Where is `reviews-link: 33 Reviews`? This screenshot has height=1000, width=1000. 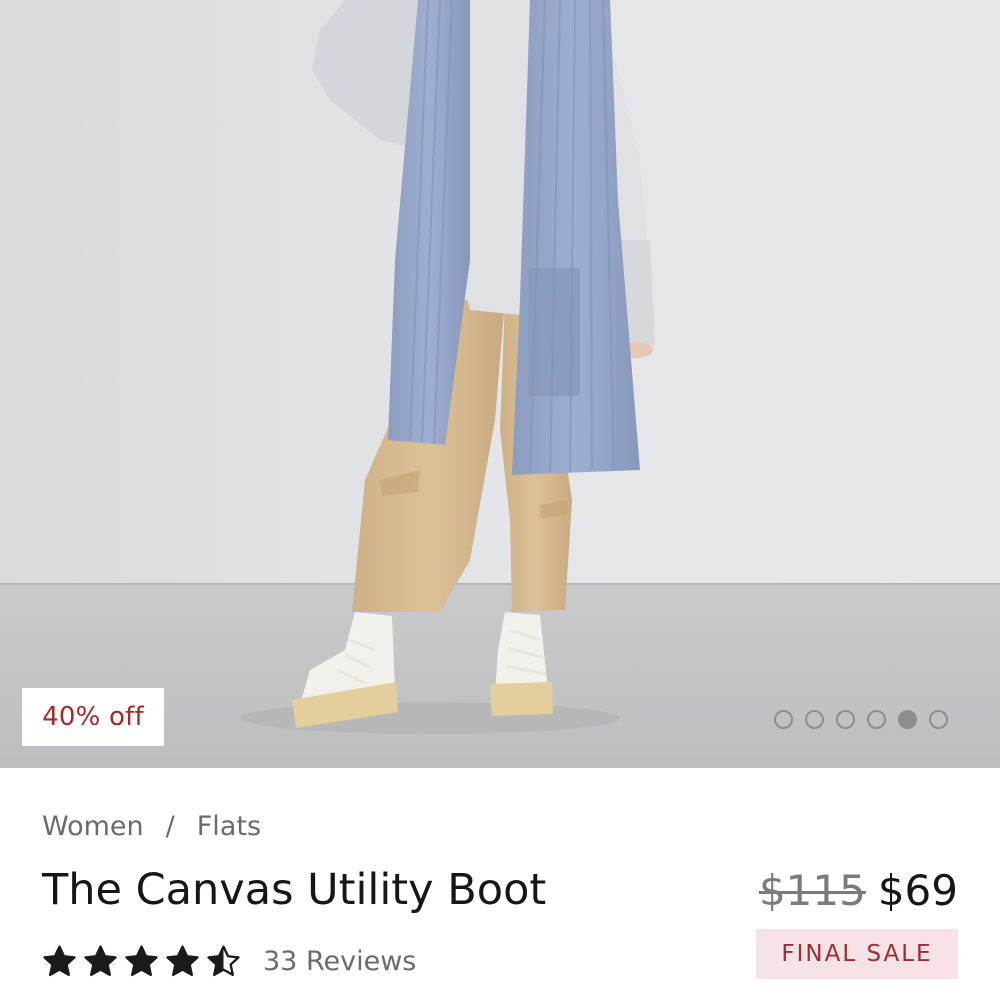
reviews-link: 33 Reviews is located at coordinates (339, 961).